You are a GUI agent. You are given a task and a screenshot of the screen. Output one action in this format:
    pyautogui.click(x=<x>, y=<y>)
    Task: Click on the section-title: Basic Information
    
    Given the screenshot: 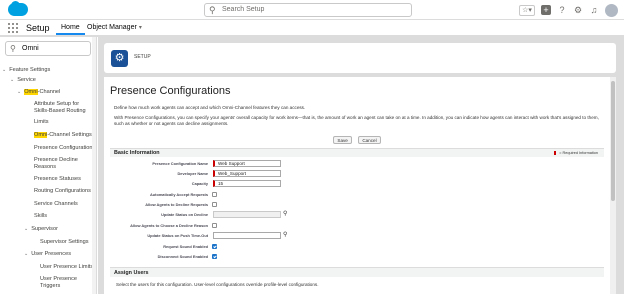 What is the action you would take?
    pyautogui.click(x=137, y=153)
    